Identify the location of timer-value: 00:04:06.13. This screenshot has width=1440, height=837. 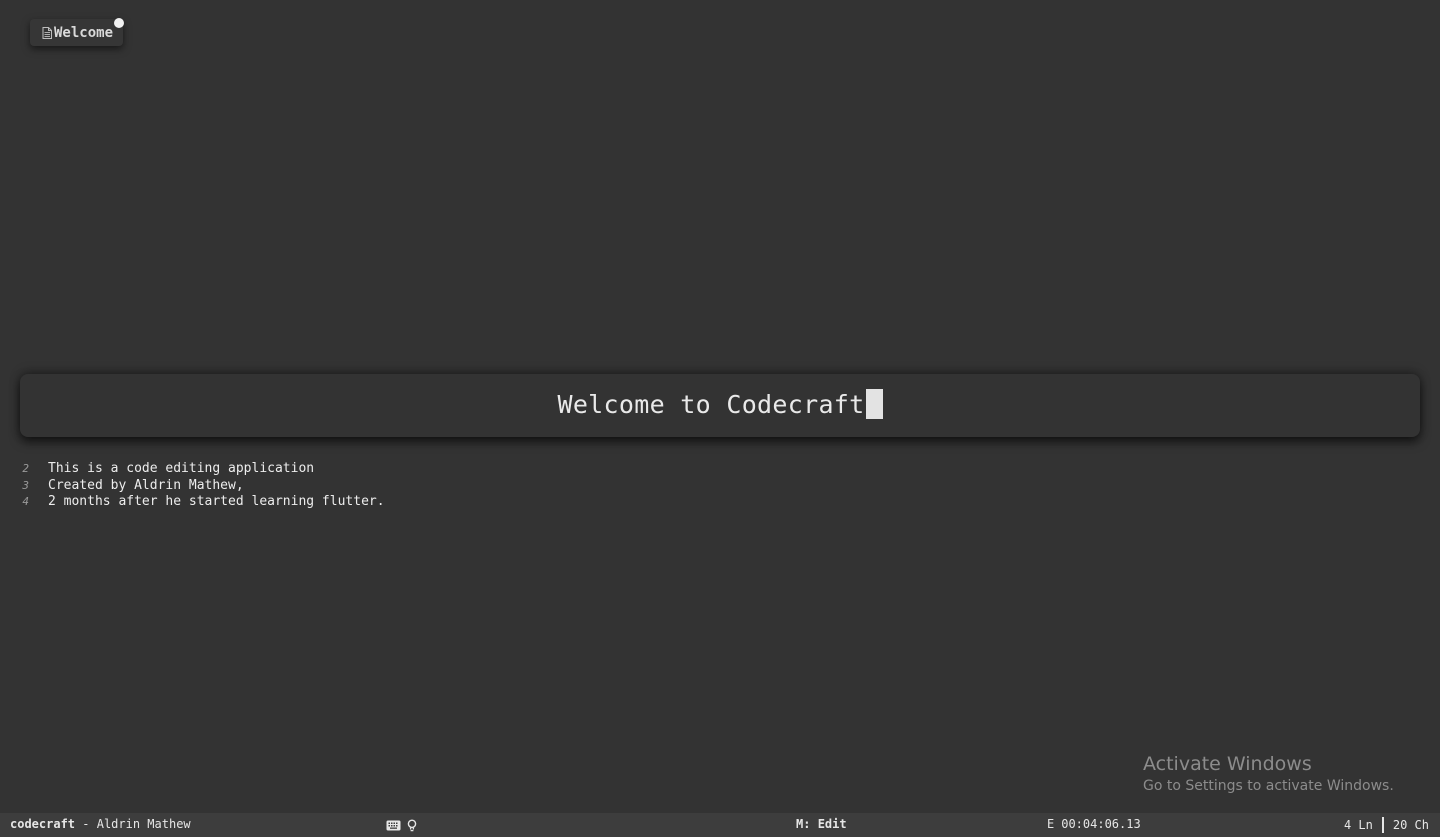
(1101, 824).